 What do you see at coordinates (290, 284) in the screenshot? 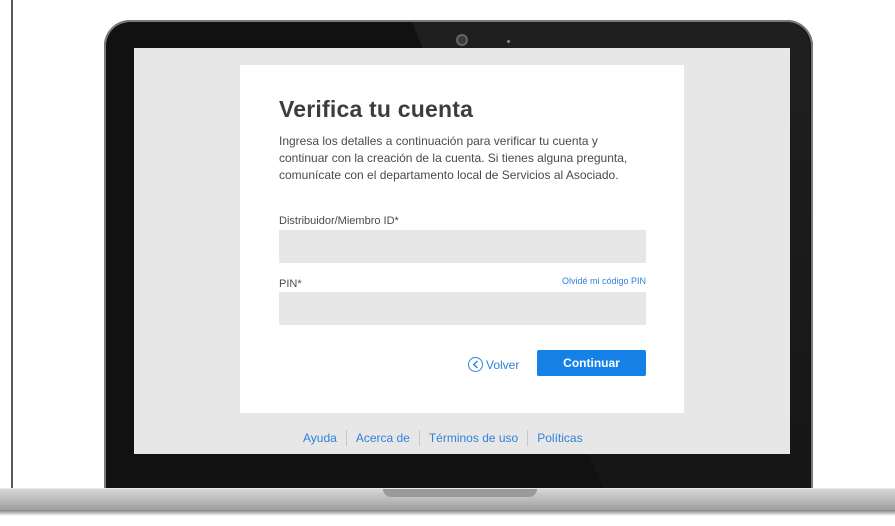
I see `pin-label: PIN*` at bounding box center [290, 284].